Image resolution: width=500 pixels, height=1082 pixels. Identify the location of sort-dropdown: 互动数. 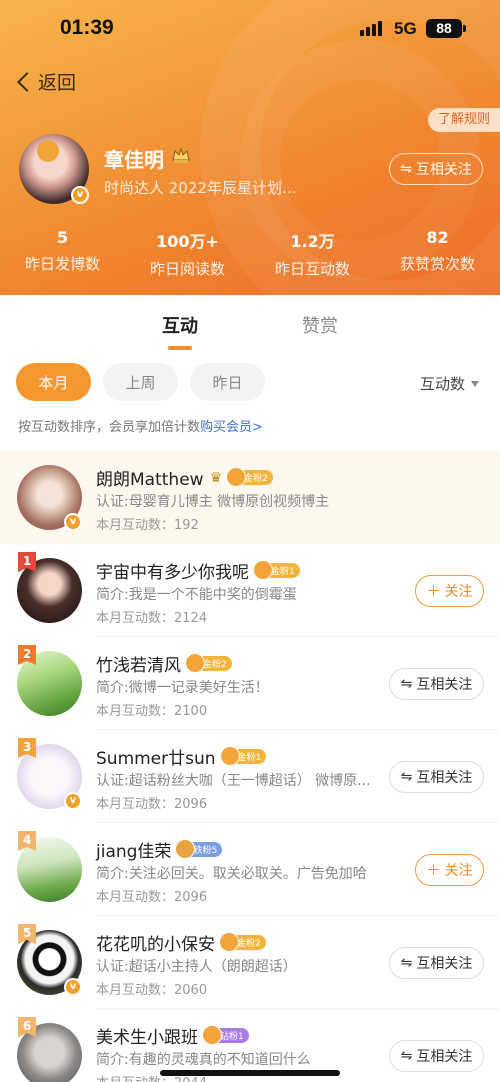
(450, 383).